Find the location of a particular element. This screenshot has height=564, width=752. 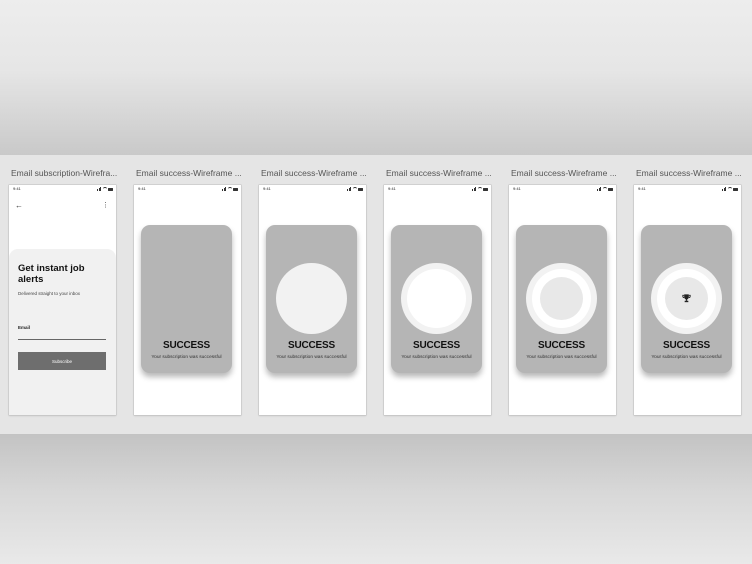

trophy-icon is located at coordinates (686, 298).